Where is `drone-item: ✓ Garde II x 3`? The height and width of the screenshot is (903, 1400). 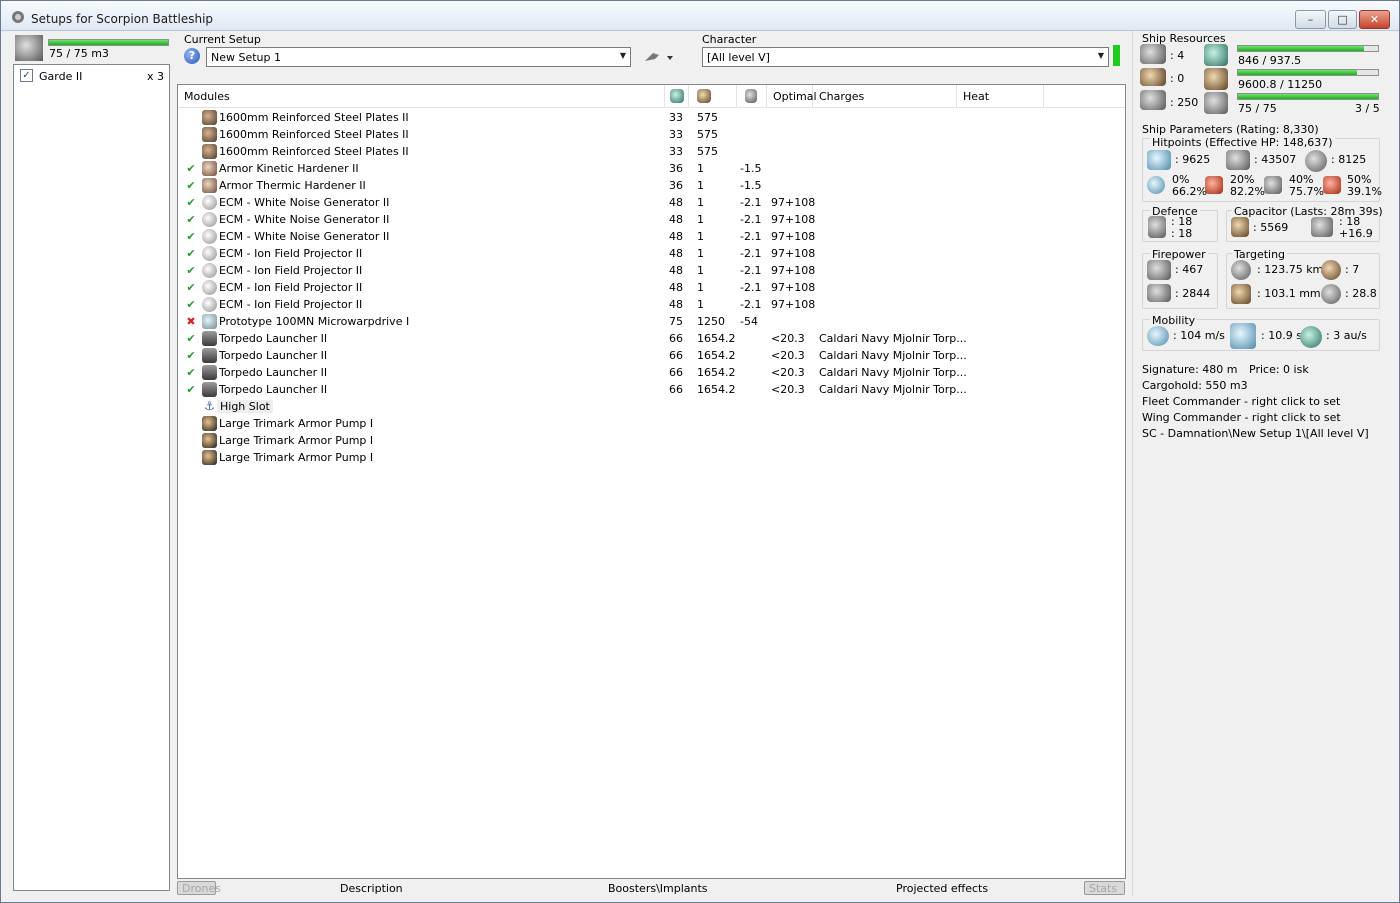
drone-item: ✓ Garde II x 3 is located at coordinates (93, 76).